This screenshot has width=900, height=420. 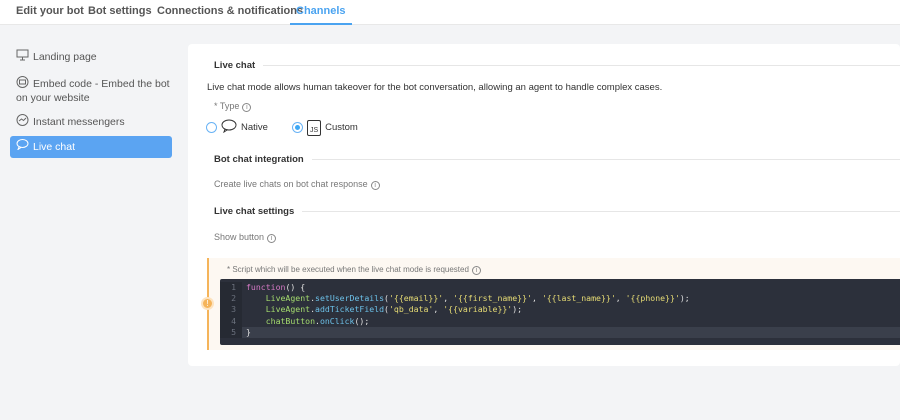 I want to click on radio-native, so click(x=211, y=127).